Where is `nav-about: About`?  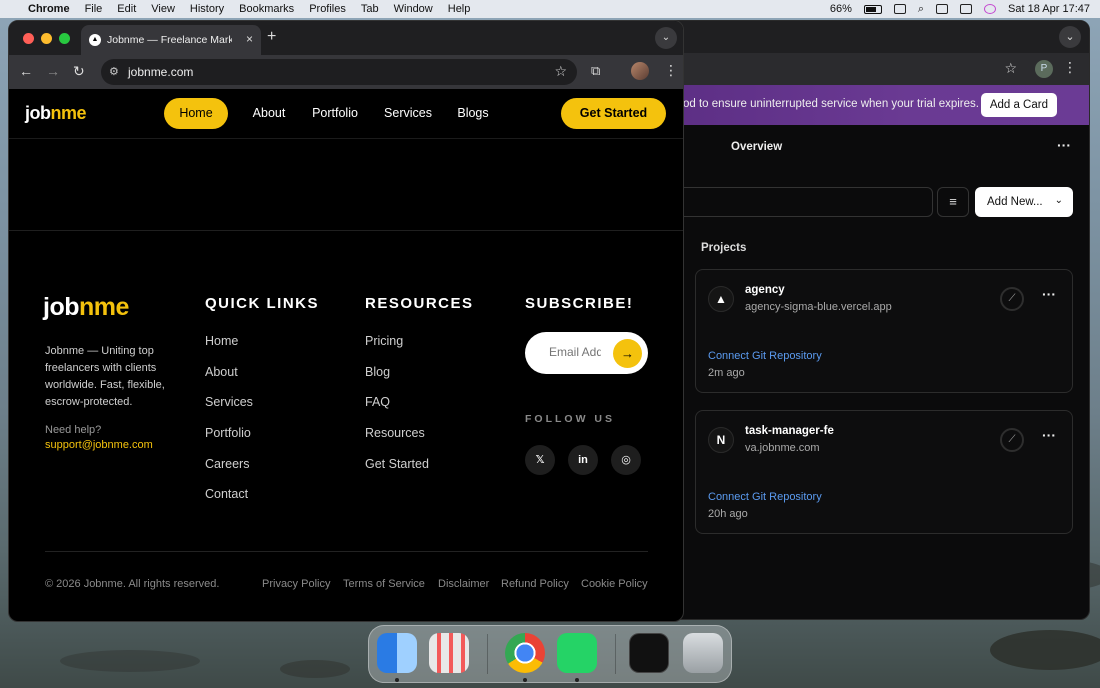
nav-about: About is located at coordinates (269, 113).